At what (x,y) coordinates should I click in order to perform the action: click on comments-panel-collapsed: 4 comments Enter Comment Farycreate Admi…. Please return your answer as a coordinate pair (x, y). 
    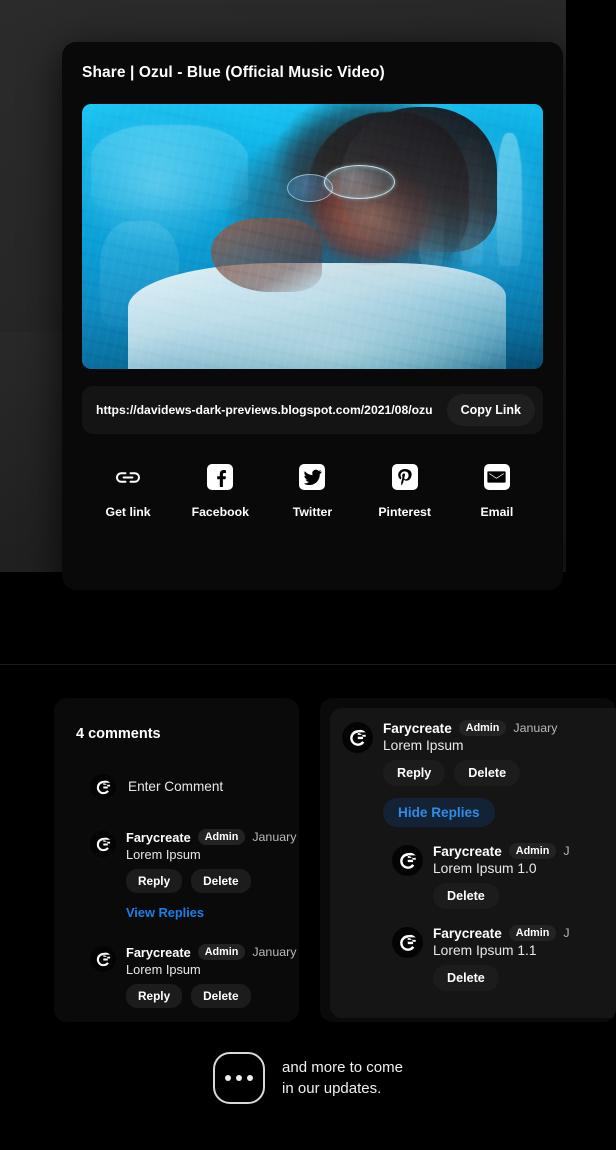
    Looking at the image, I should click on (176, 860).